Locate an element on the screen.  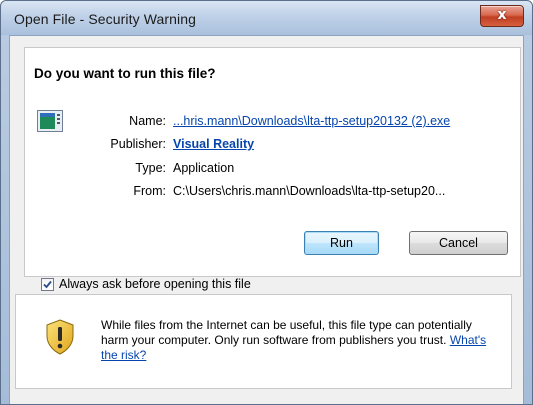
name-label: Name: is located at coordinates (147, 121).